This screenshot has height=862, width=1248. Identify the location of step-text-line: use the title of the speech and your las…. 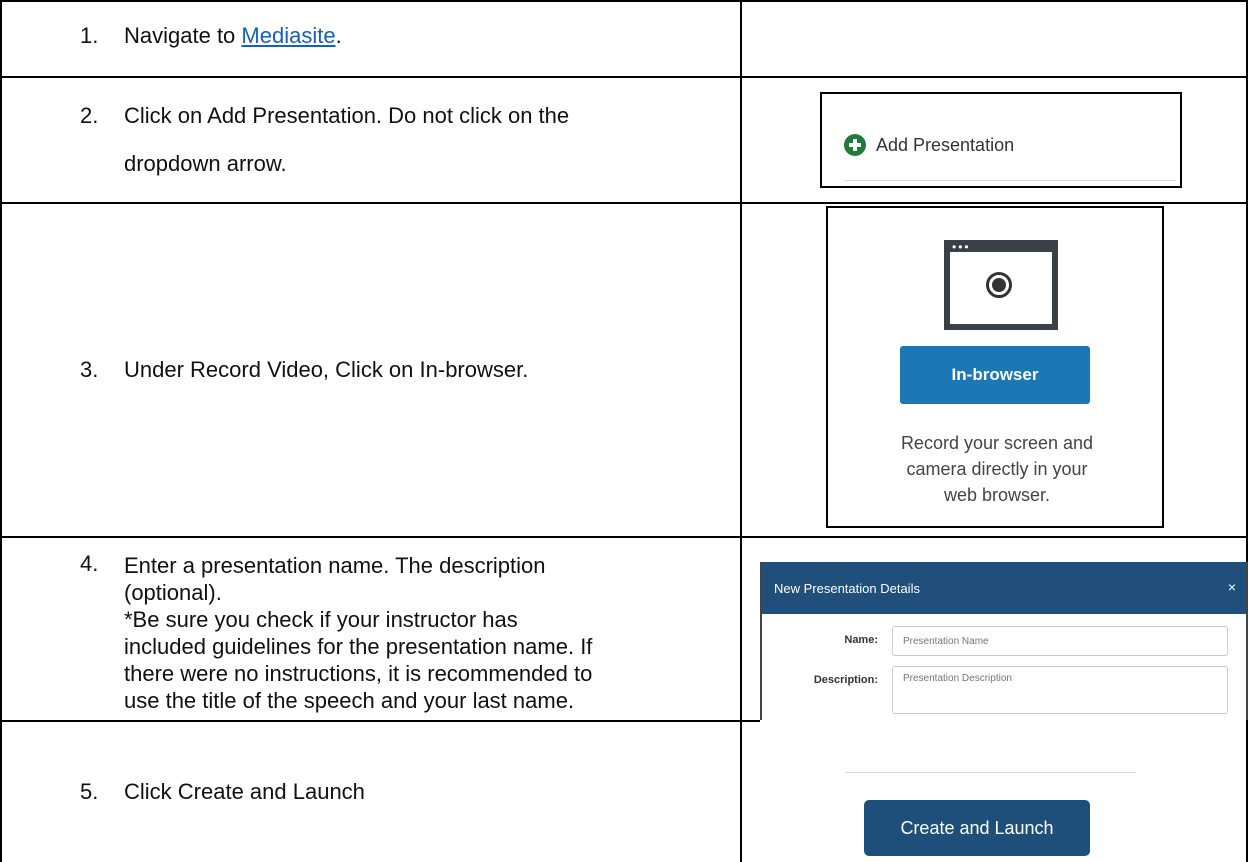
(349, 700).